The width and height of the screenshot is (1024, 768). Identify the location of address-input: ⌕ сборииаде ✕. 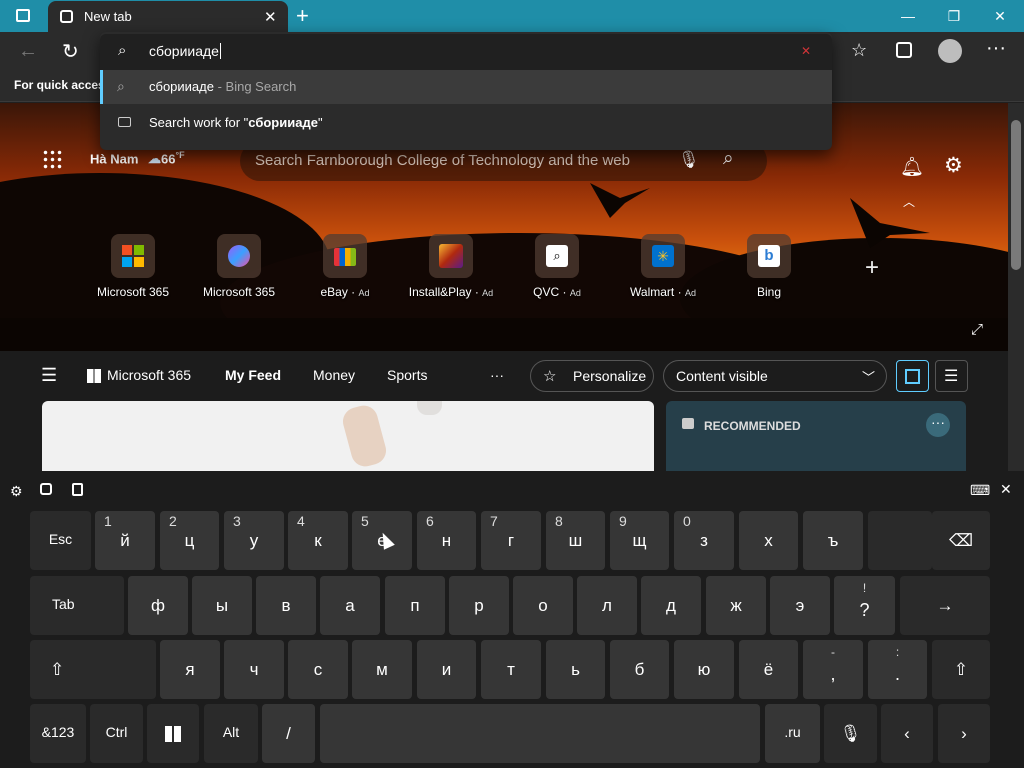
(466, 52).